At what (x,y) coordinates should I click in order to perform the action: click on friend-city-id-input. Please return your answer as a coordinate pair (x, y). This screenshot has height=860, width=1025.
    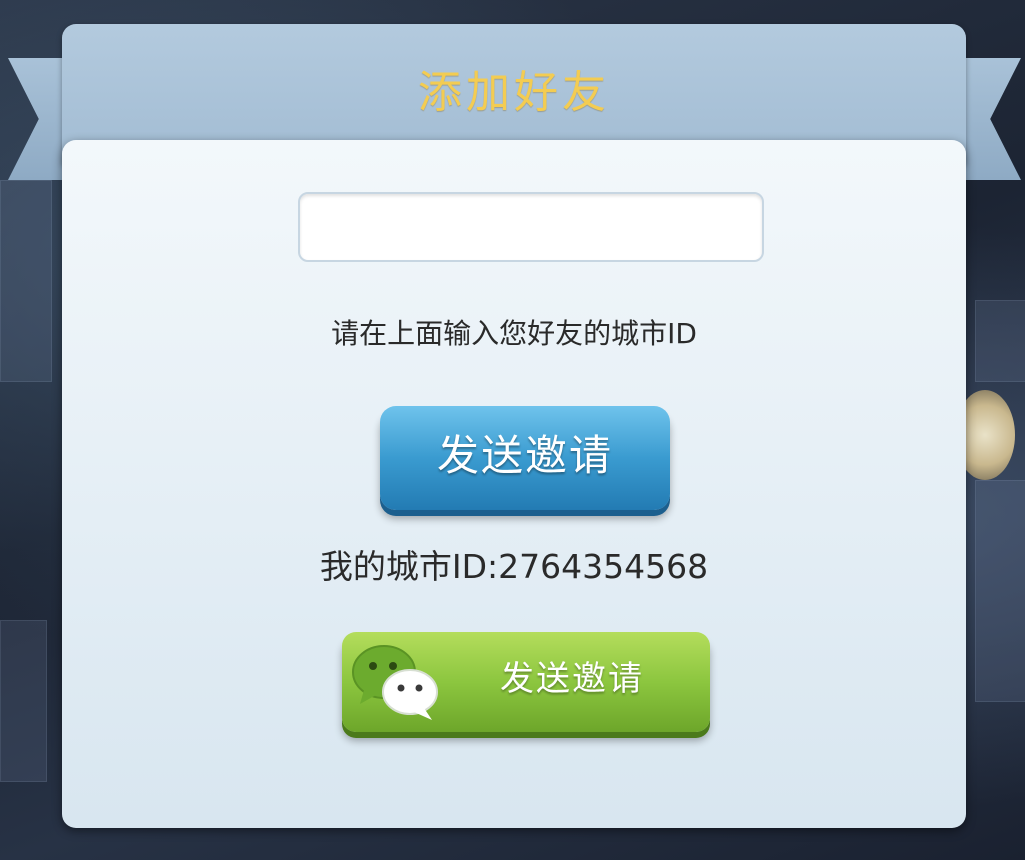
    Looking at the image, I should click on (531, 227).